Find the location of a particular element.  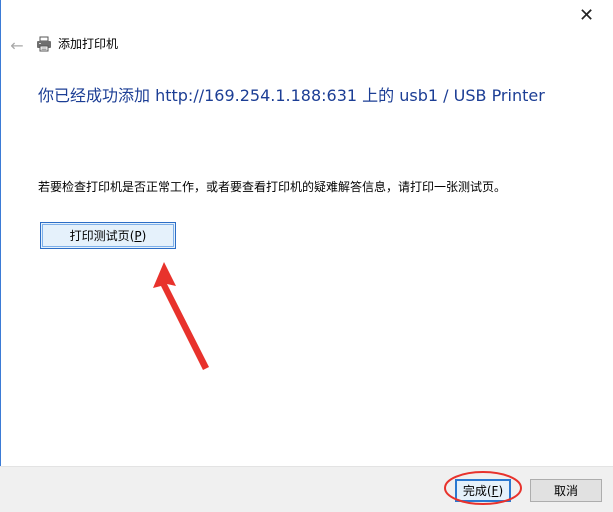

red-annotation-circle is located at coordinates (483, 488).